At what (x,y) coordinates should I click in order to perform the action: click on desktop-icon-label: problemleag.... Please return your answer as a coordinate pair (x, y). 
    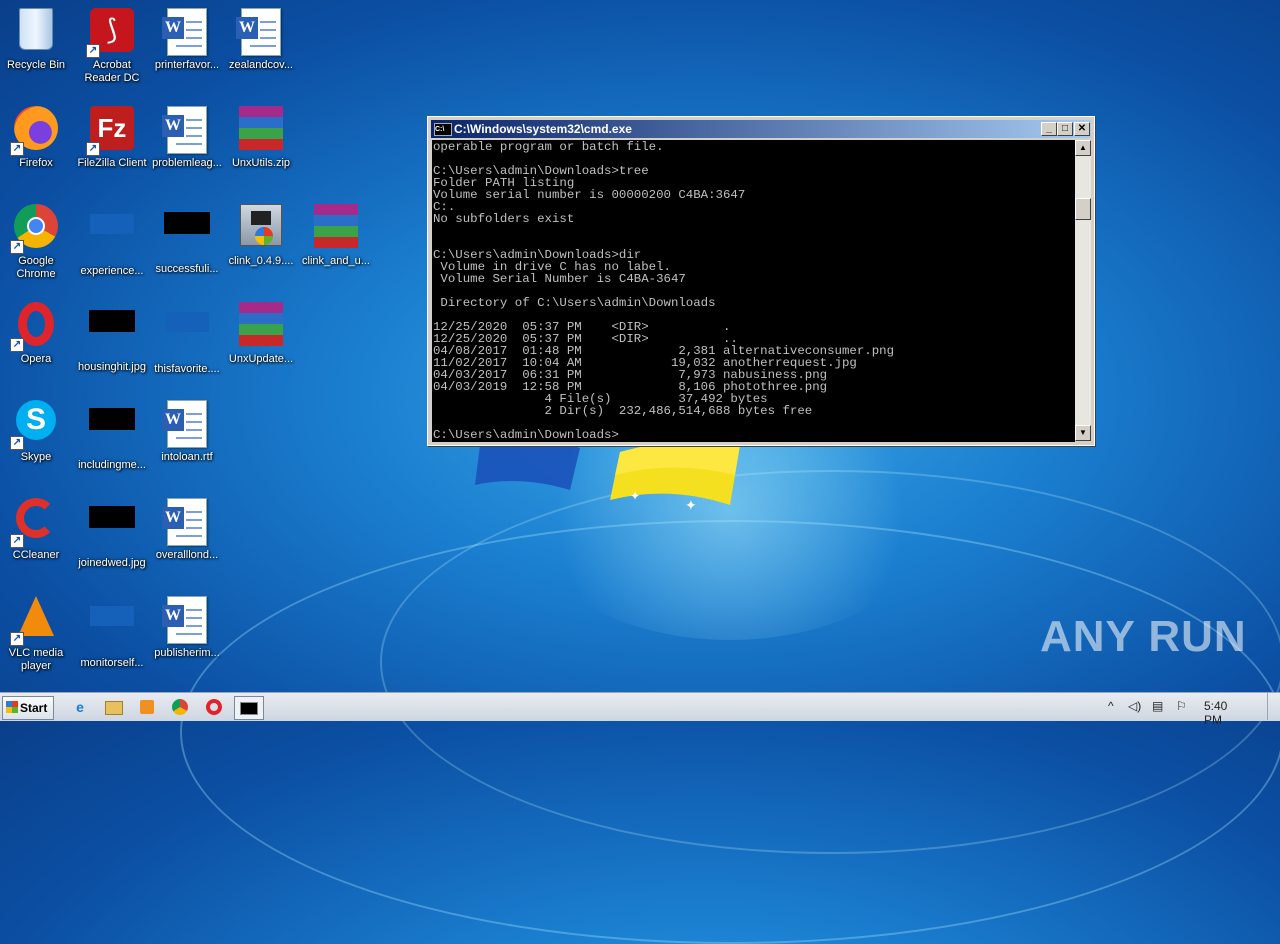
    Looking at the image, I should click on (187, 163).